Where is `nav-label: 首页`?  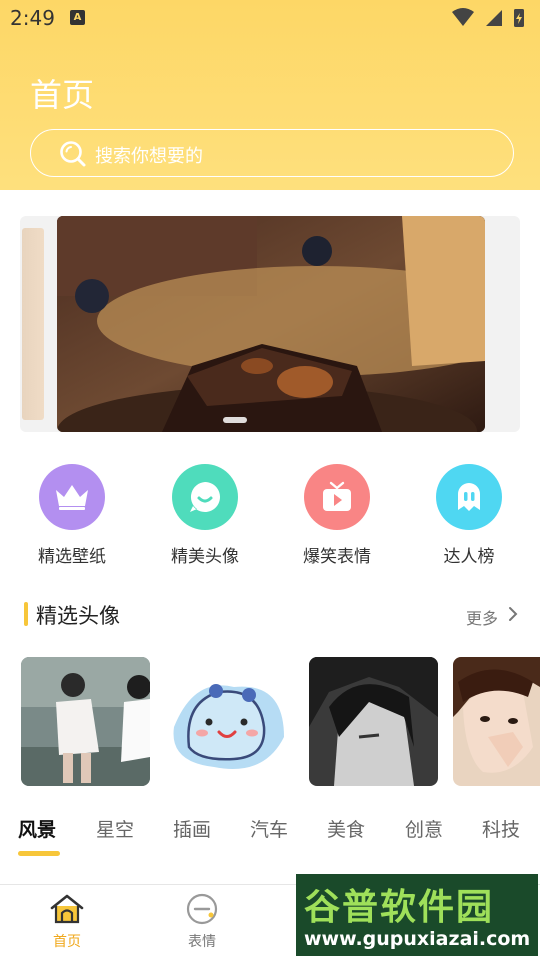 nav-label: 首页 is located at coordinates (67, 942).